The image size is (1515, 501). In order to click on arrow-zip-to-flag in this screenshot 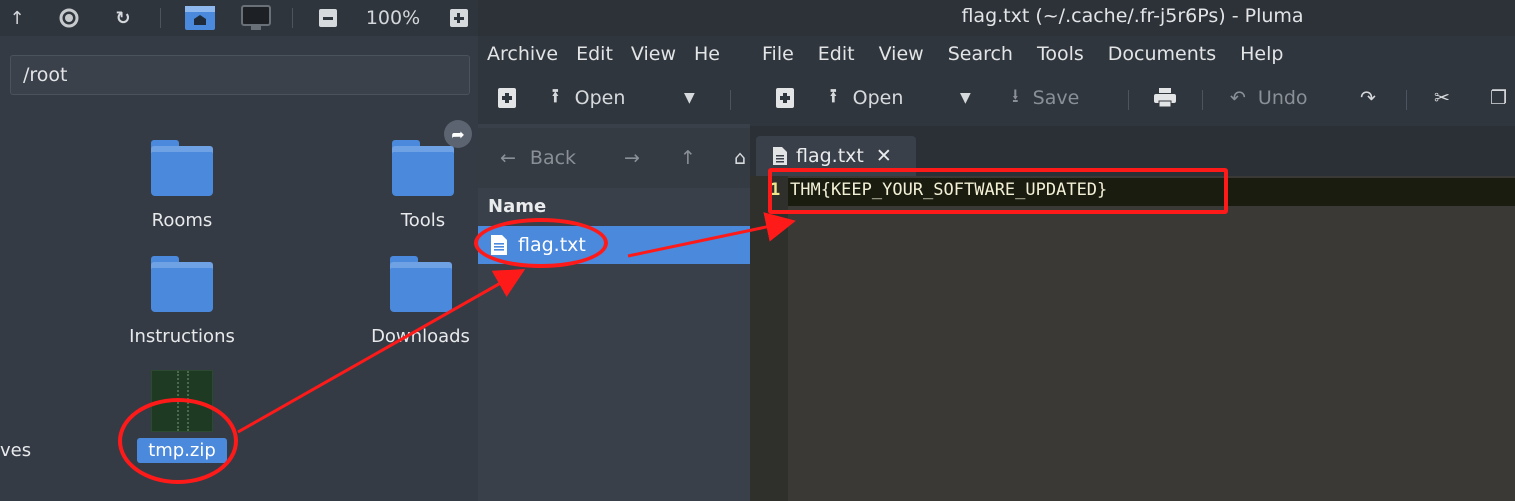, I will do `click(381, 351)`.